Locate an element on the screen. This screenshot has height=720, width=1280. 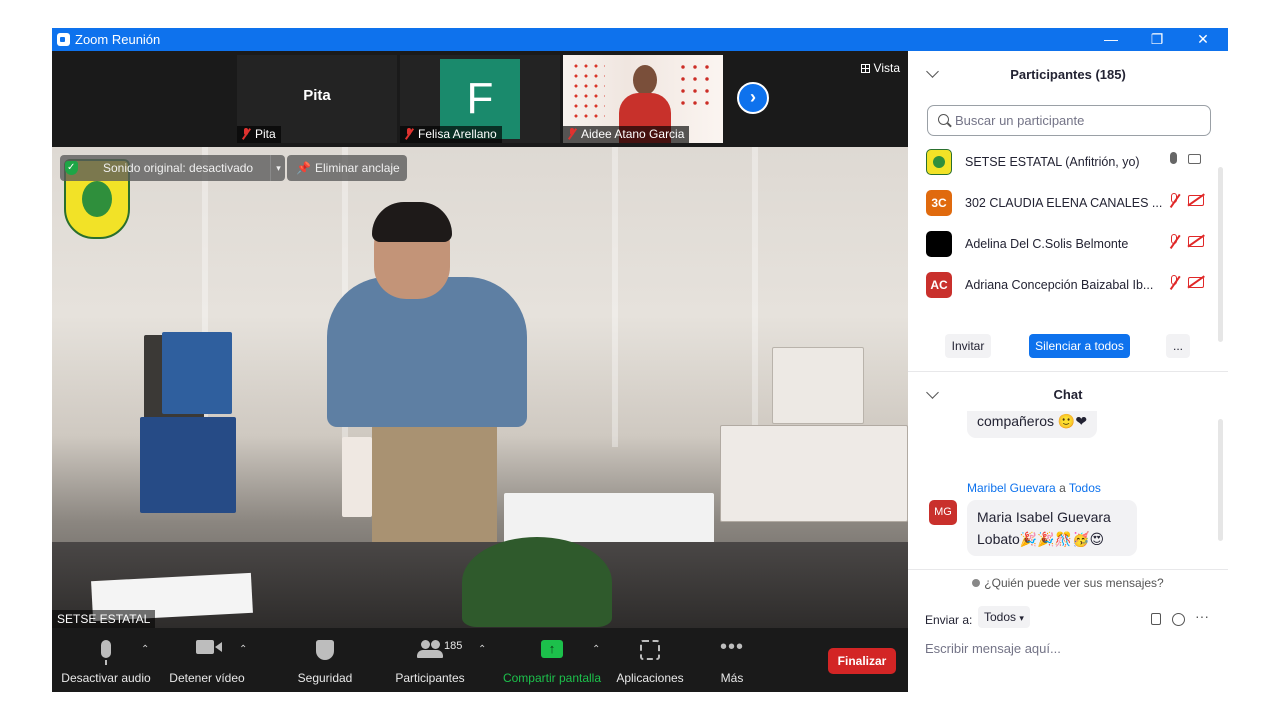
stop-video-button: Detener vídeo is located at coordinates (207, 660).